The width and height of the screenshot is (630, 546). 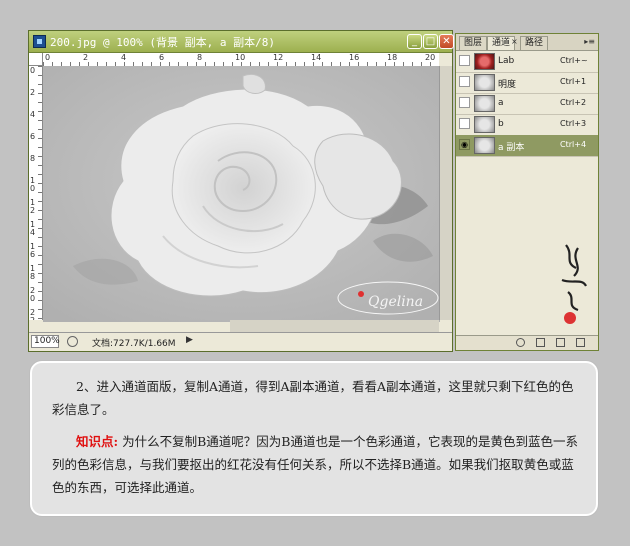 What do you see at coordinates (430, 57) in the screenshot?
I see `ruler-top-tick: 20` at bounding box center [430, 57].